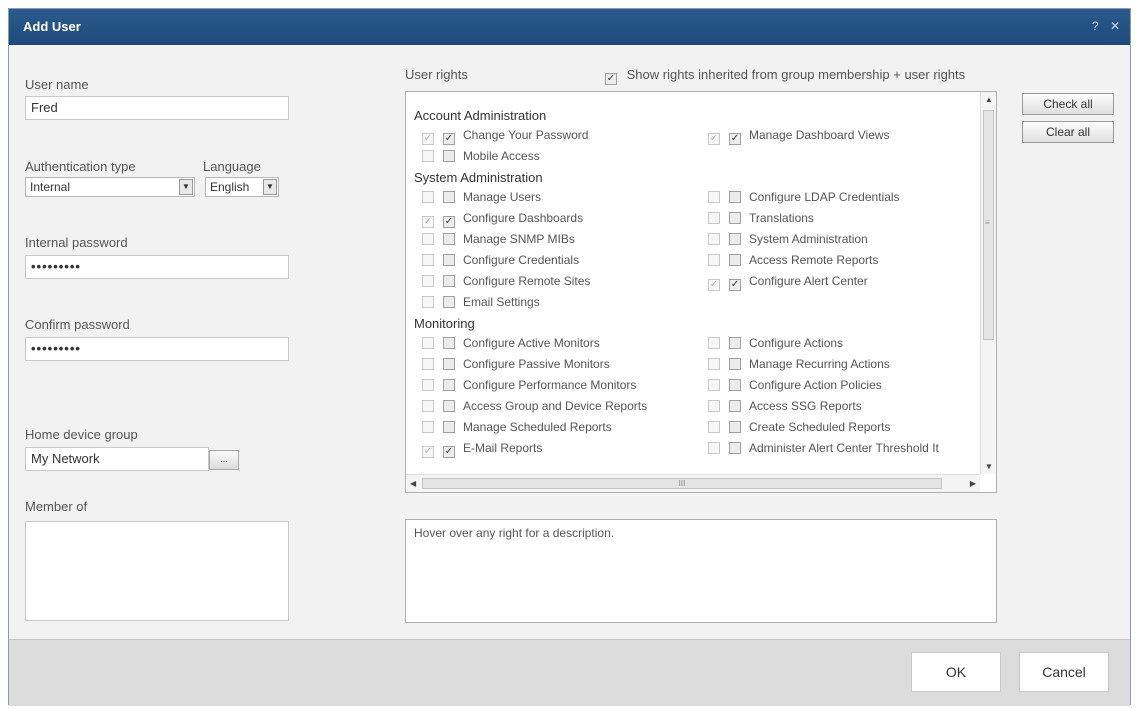 The width and height of the screenshot is (1137, 709). Describe the element at coordinates (480, 115) in the screenshot. I see `section-account-administration: Account Administration` at that location.